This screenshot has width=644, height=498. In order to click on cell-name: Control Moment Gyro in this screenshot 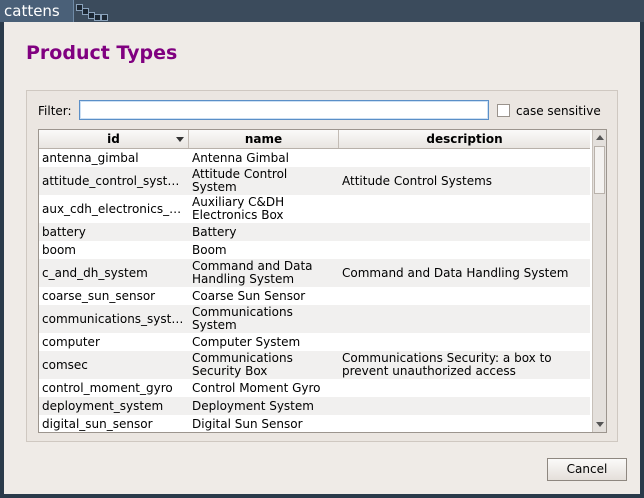, I will do `click(256, 387)`.